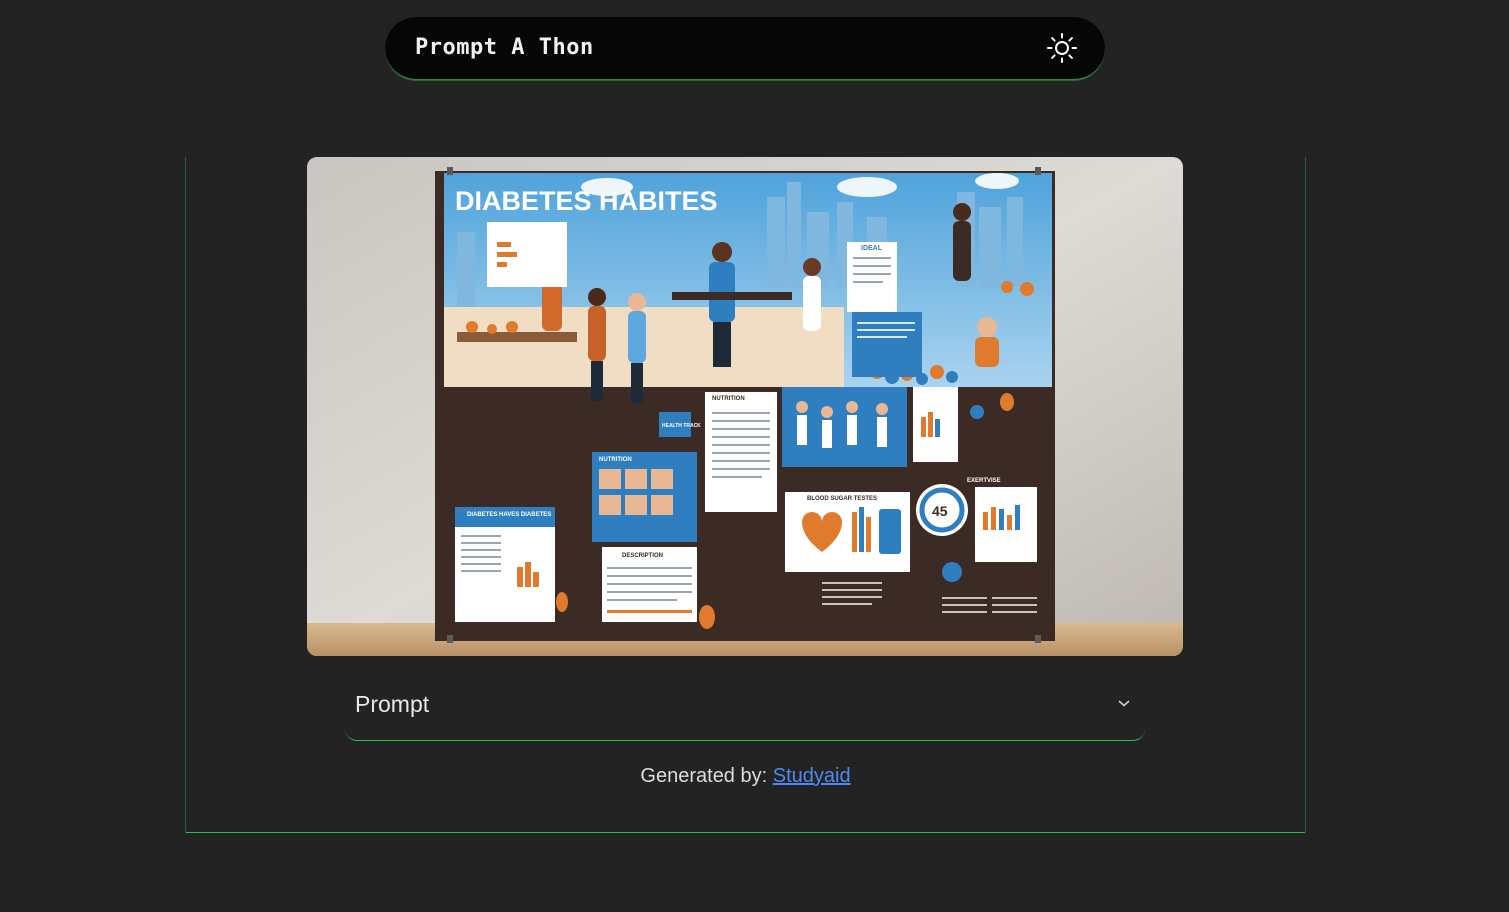 Image resolution: width=1509 pixels, height=912 pixels. Describe the element at coordinates (392, 704) in the screenshot. I see `prompt-accordion-label: Prompt` at that location.